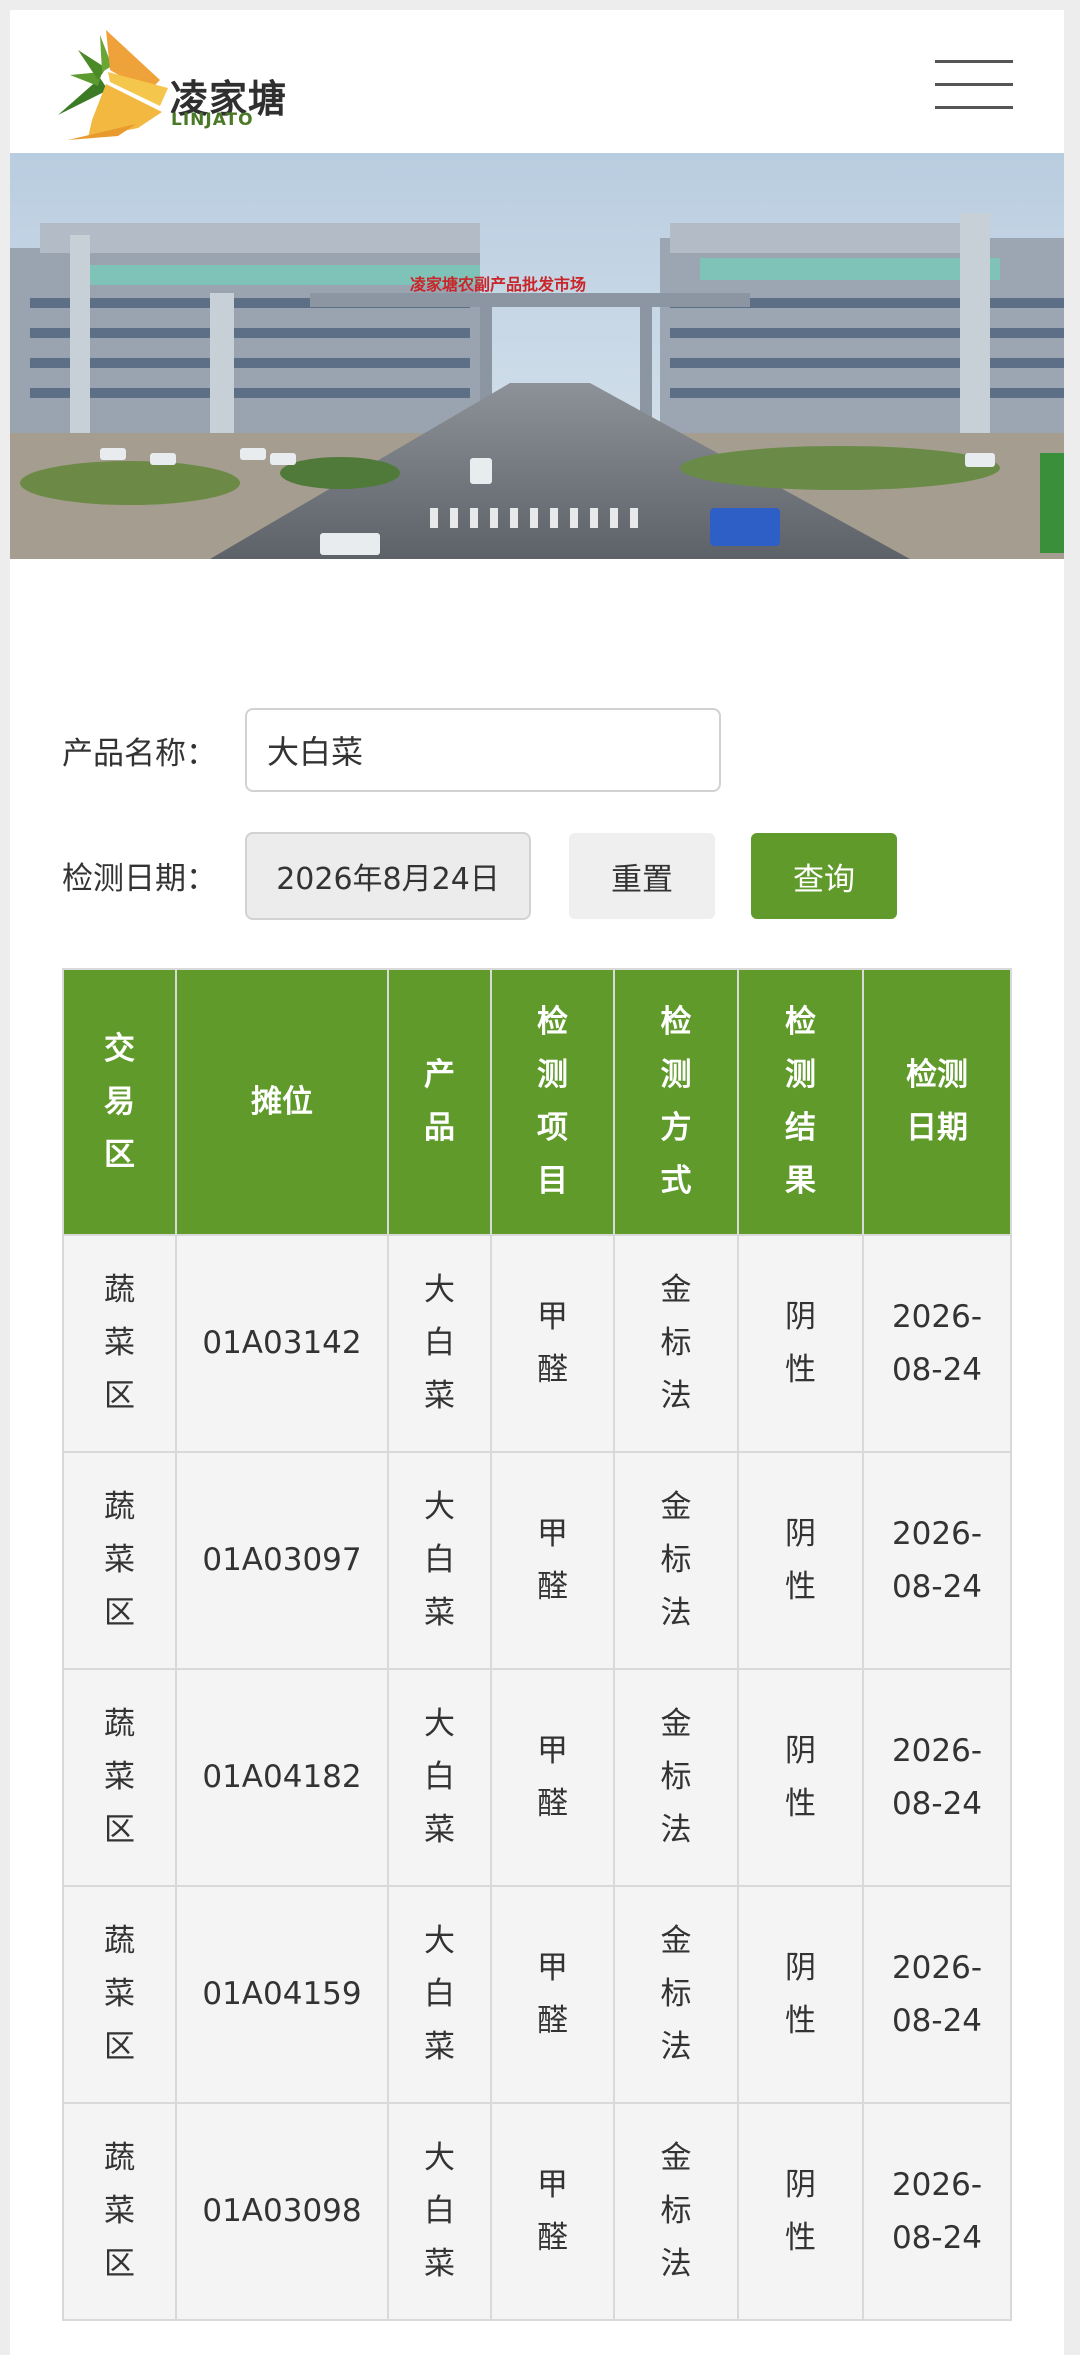  I want to click on header-check-item: 检测项目, so click(552, 1102).